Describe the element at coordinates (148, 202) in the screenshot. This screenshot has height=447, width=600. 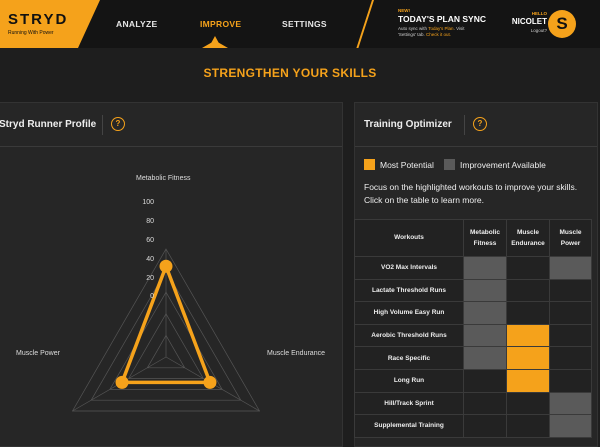
I see `radar-tick: 100` at that location.